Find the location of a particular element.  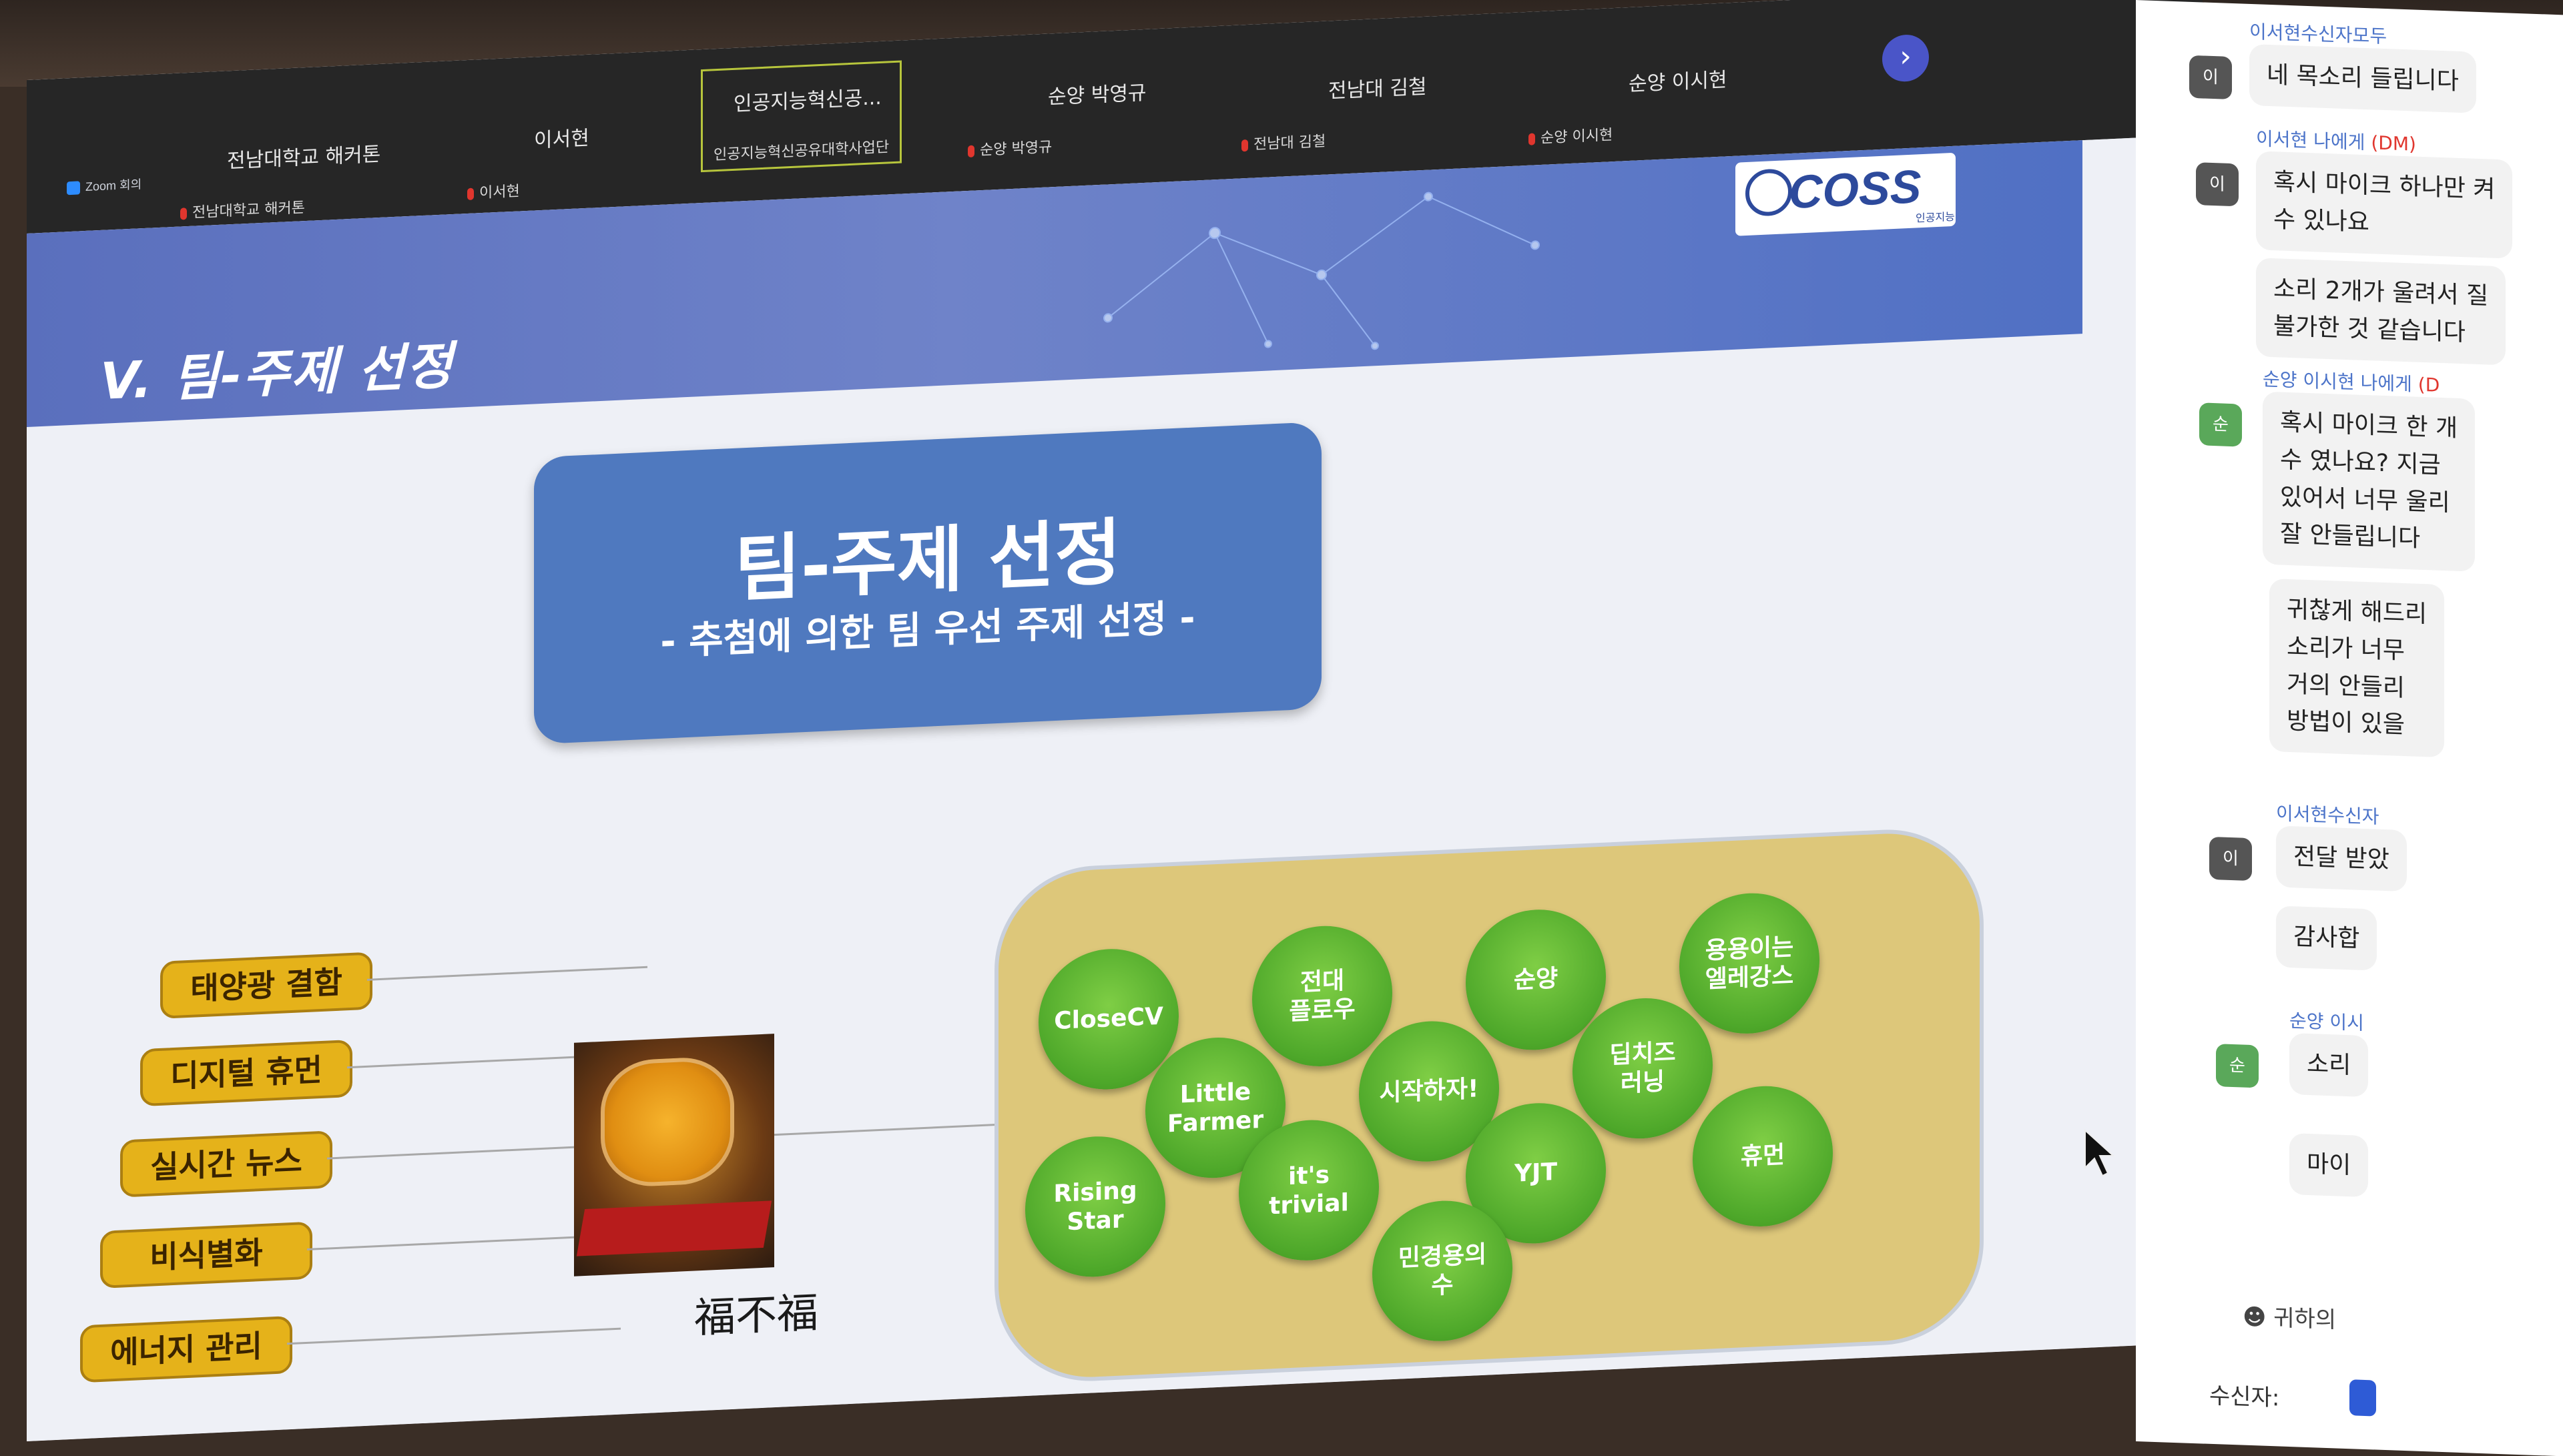

person-icon: ☻ is located at coordinates (2255, 1317).